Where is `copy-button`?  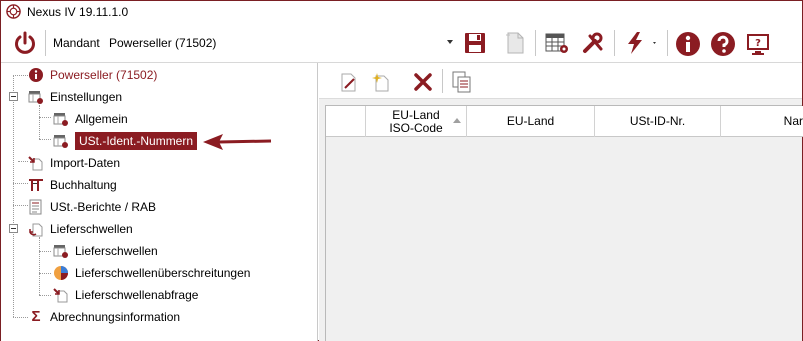 copy-button is located at coordinates (462, 82).